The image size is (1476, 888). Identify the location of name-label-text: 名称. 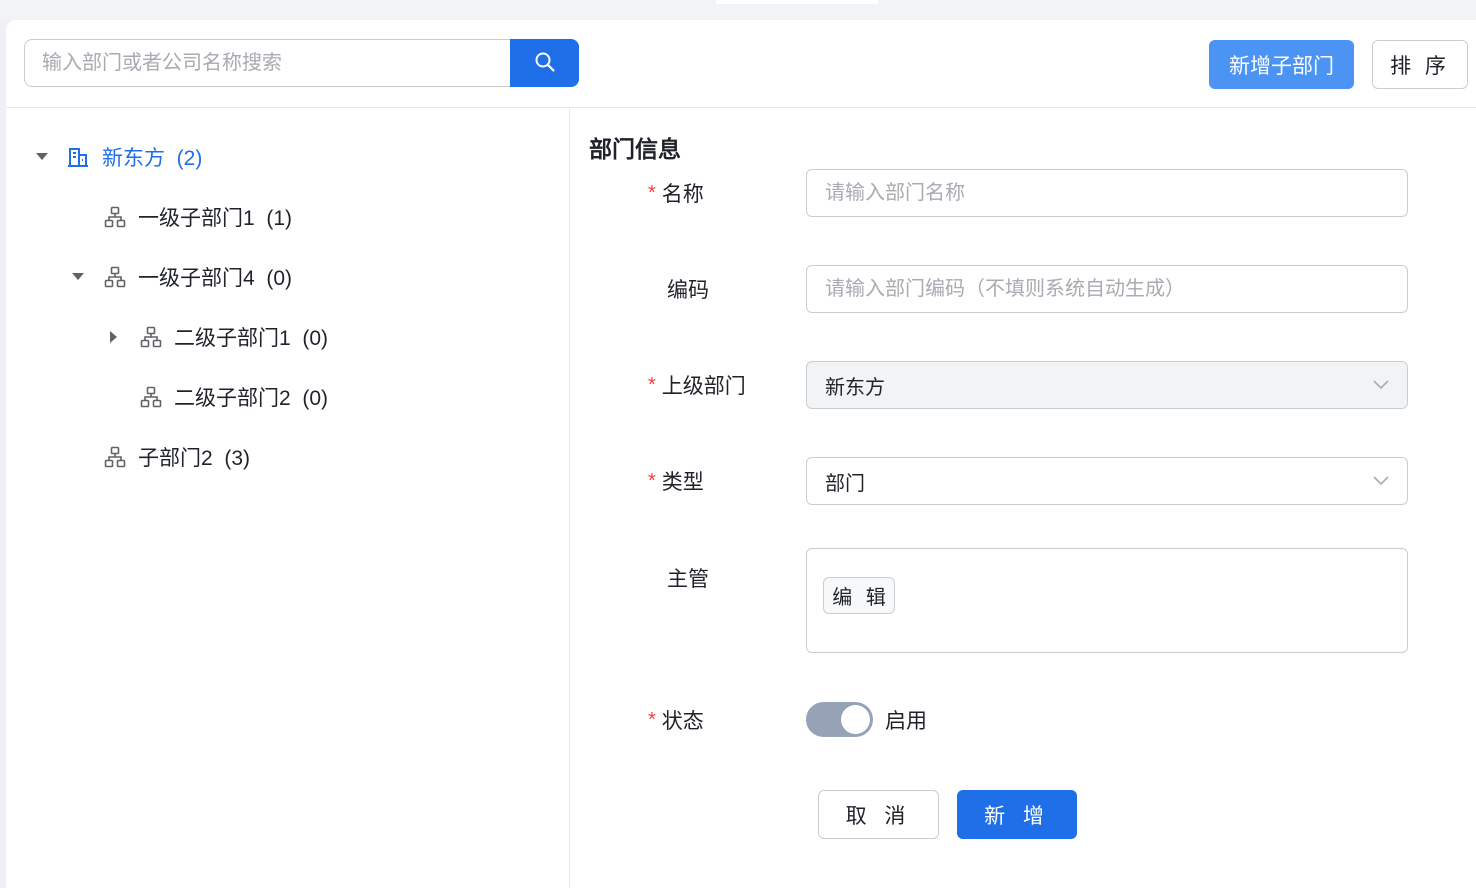
(682, 194).